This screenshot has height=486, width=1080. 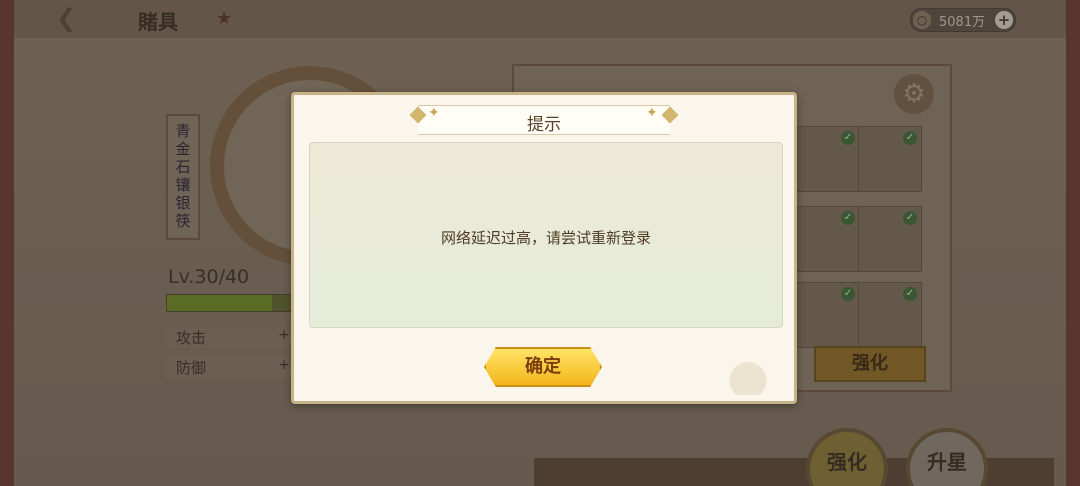 I want to click on confirm-button: 确定, so click(x=543, y=367).